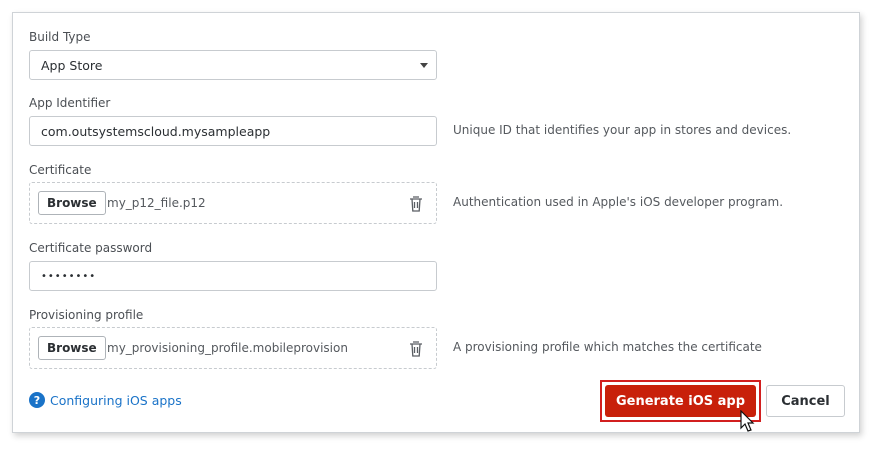  What do you see at coordinates (72, 65) in the screenshot?
I see `build-type-value: App Store` at bounding box center [72, 65].